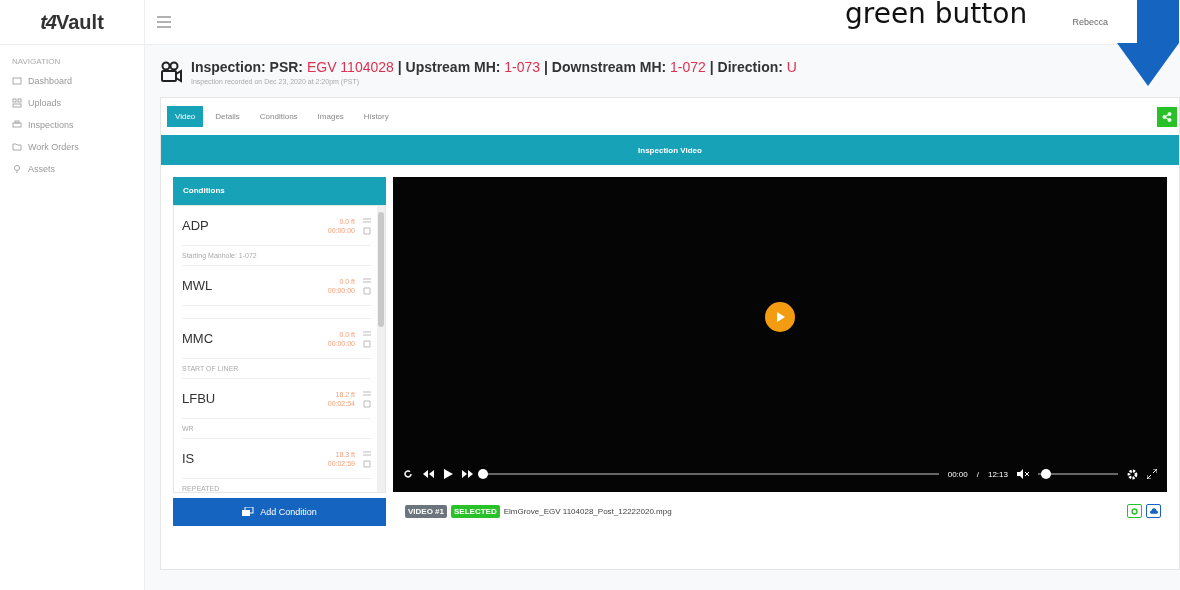  What do you see at coordinates (227, 116) in the screenshot?
I see `tab: Details` at bounding box center [227, 116].